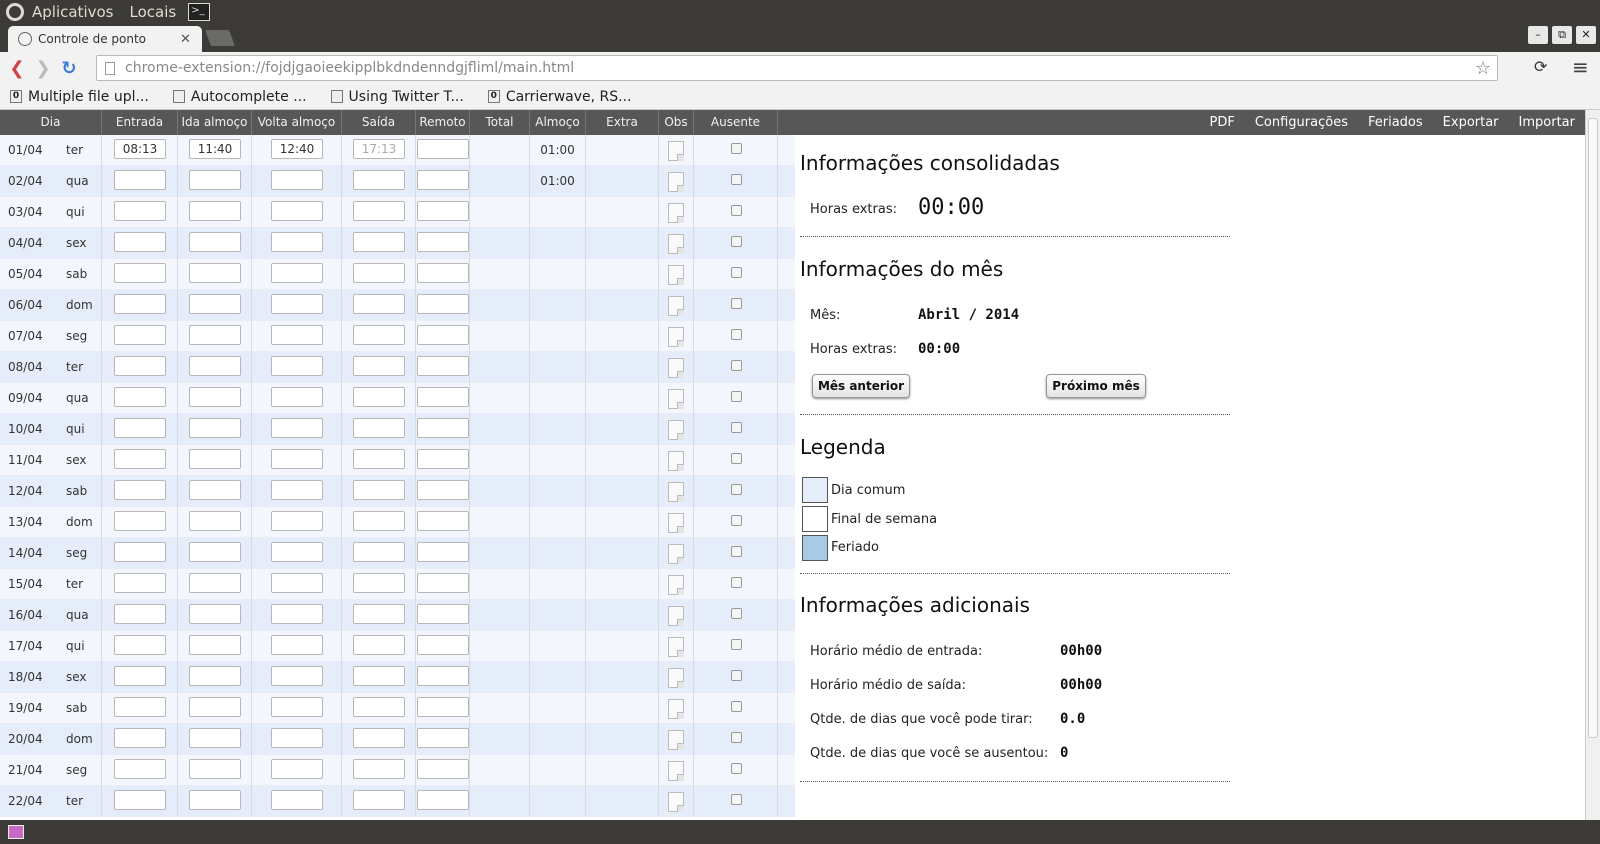  I want to click on tab-close-icon: ✕, so click(187, 39).